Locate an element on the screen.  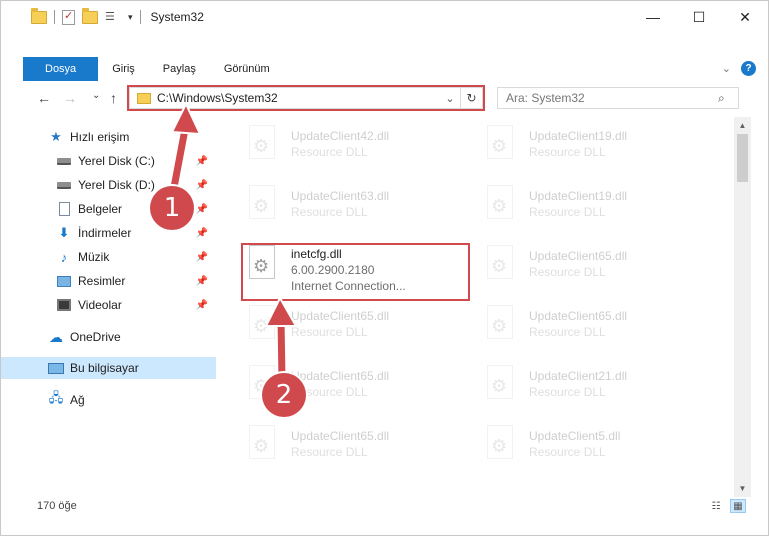
scroll-up-arrow-icon: ▲ is located at coordinates (742, 125).